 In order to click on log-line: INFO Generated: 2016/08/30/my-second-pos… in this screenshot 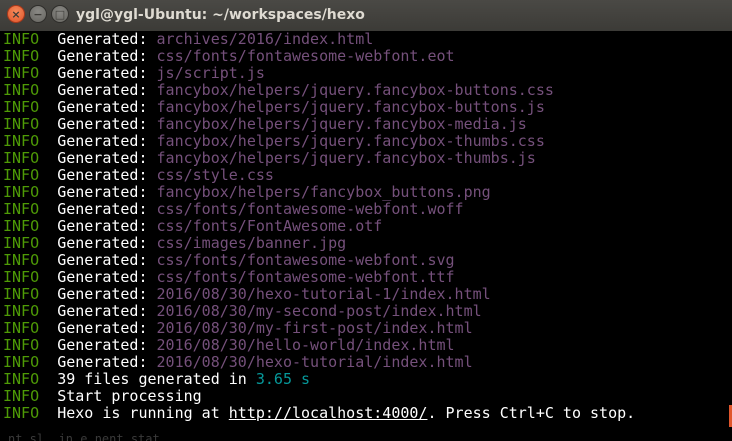, I will do `click(366, 311)`.